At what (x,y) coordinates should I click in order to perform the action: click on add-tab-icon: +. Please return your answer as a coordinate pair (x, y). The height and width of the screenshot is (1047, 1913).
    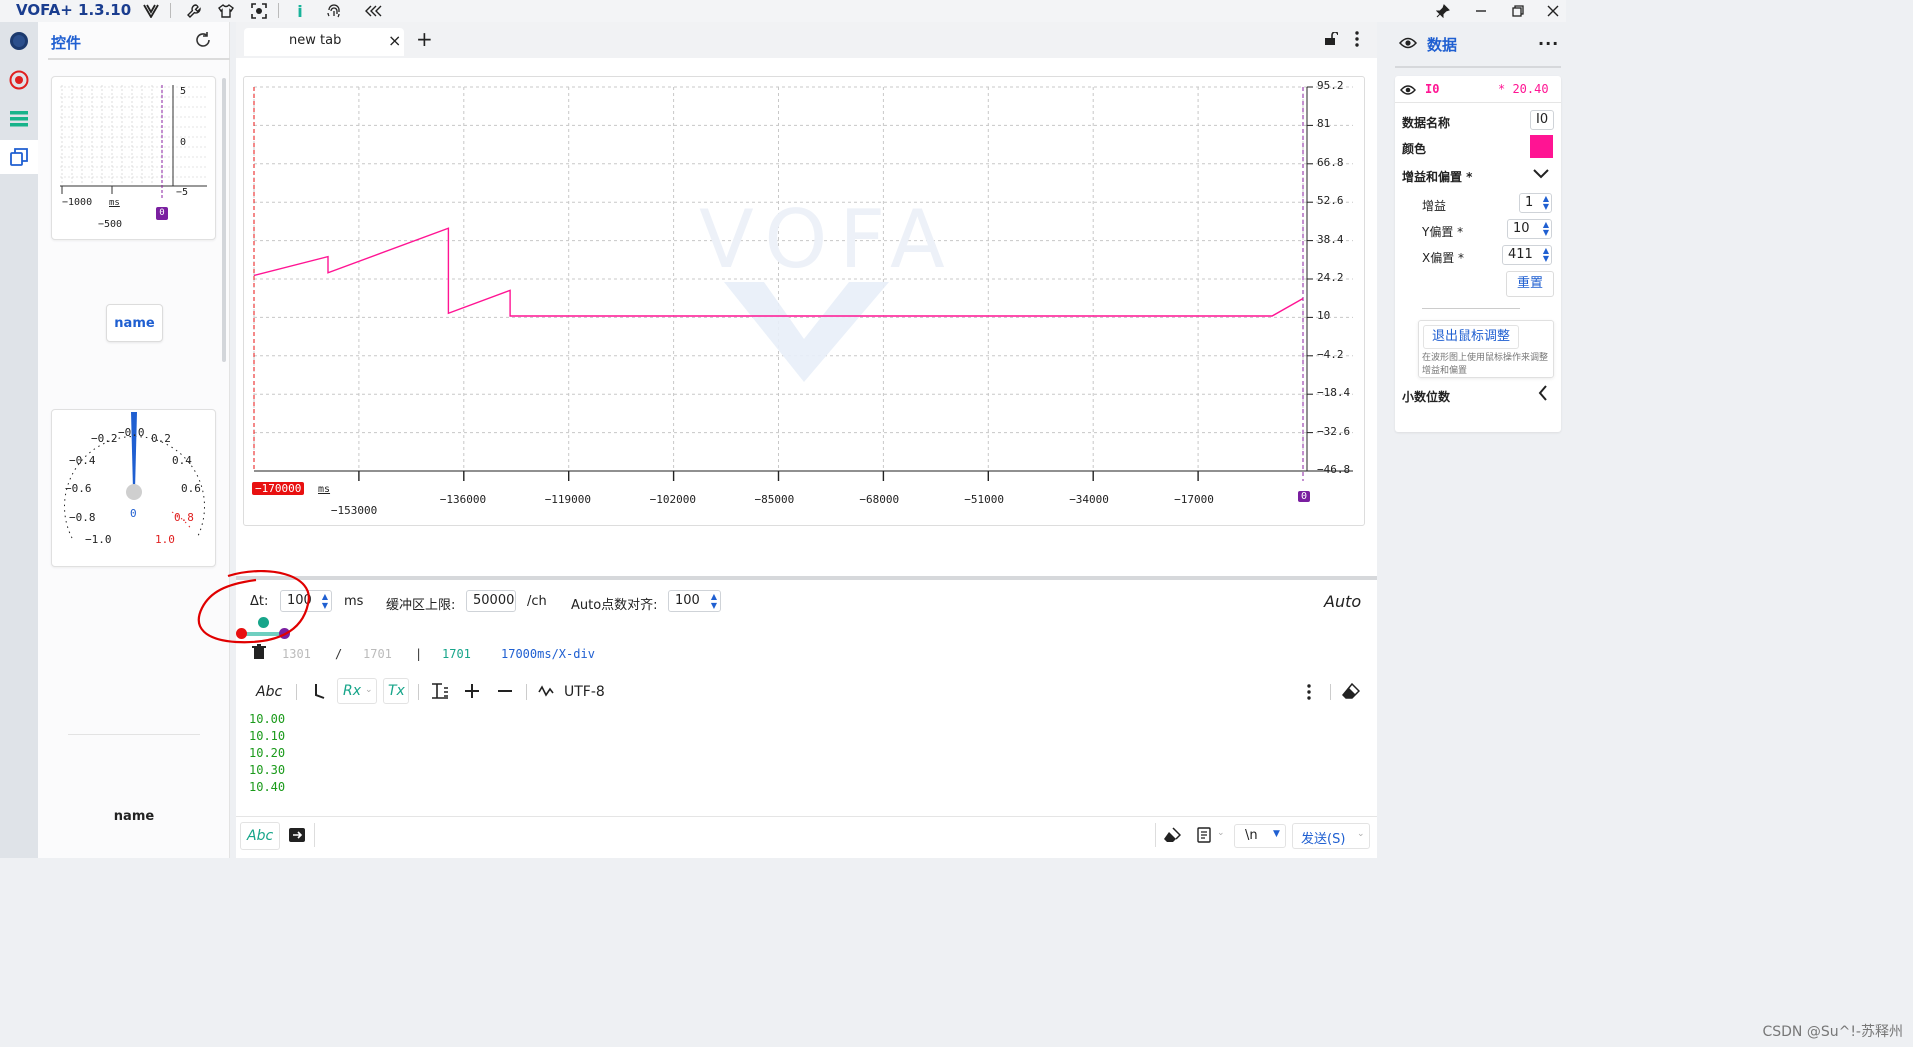
    Looking at the image, I should click on (424, 39).